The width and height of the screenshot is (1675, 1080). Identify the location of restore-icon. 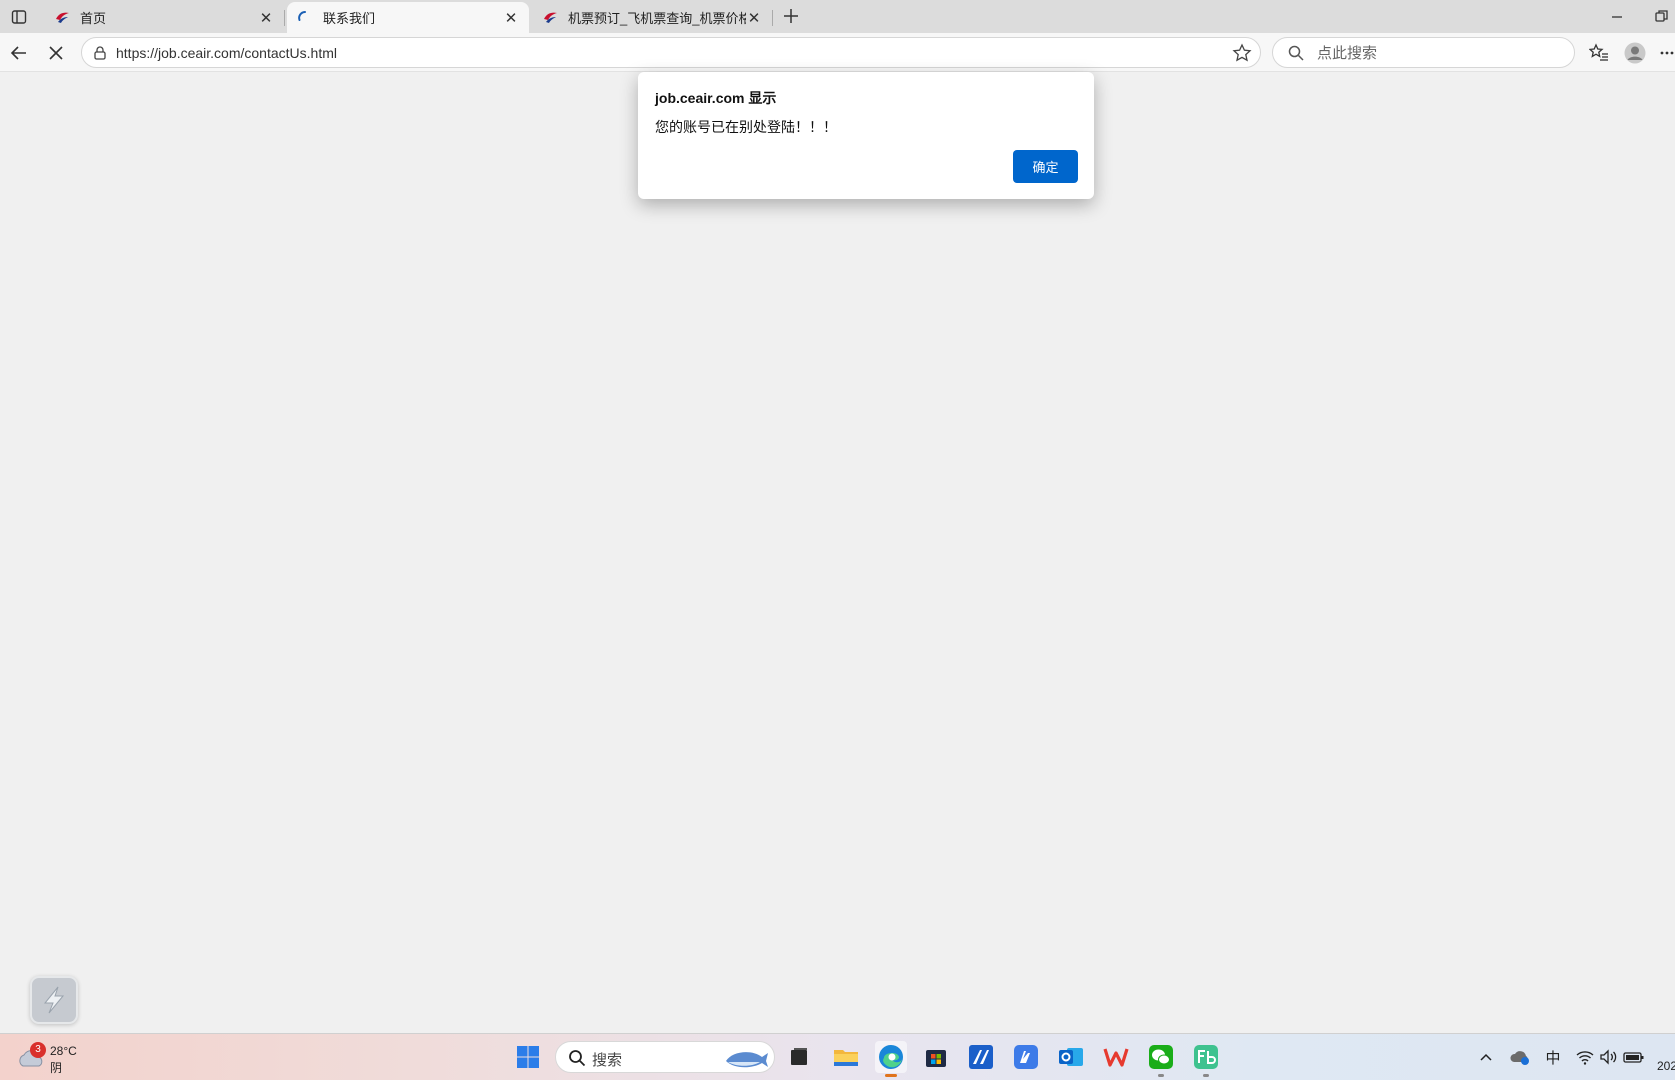
(1661, 16).